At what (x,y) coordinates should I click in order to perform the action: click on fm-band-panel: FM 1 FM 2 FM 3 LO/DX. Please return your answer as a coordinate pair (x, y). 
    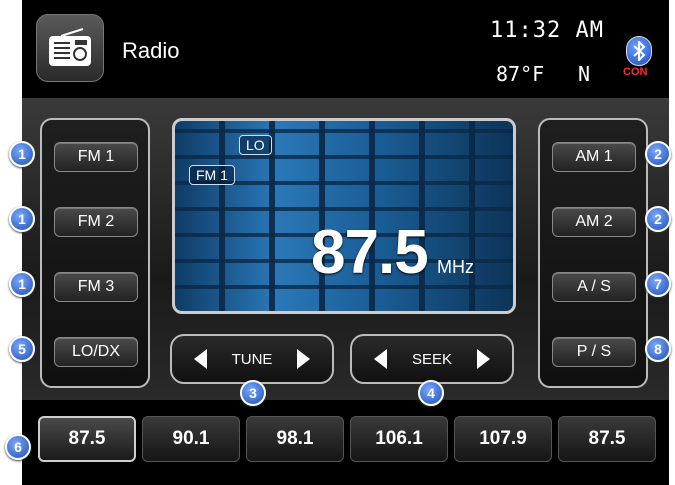
    Looking at the image, I should click on (95, 253).